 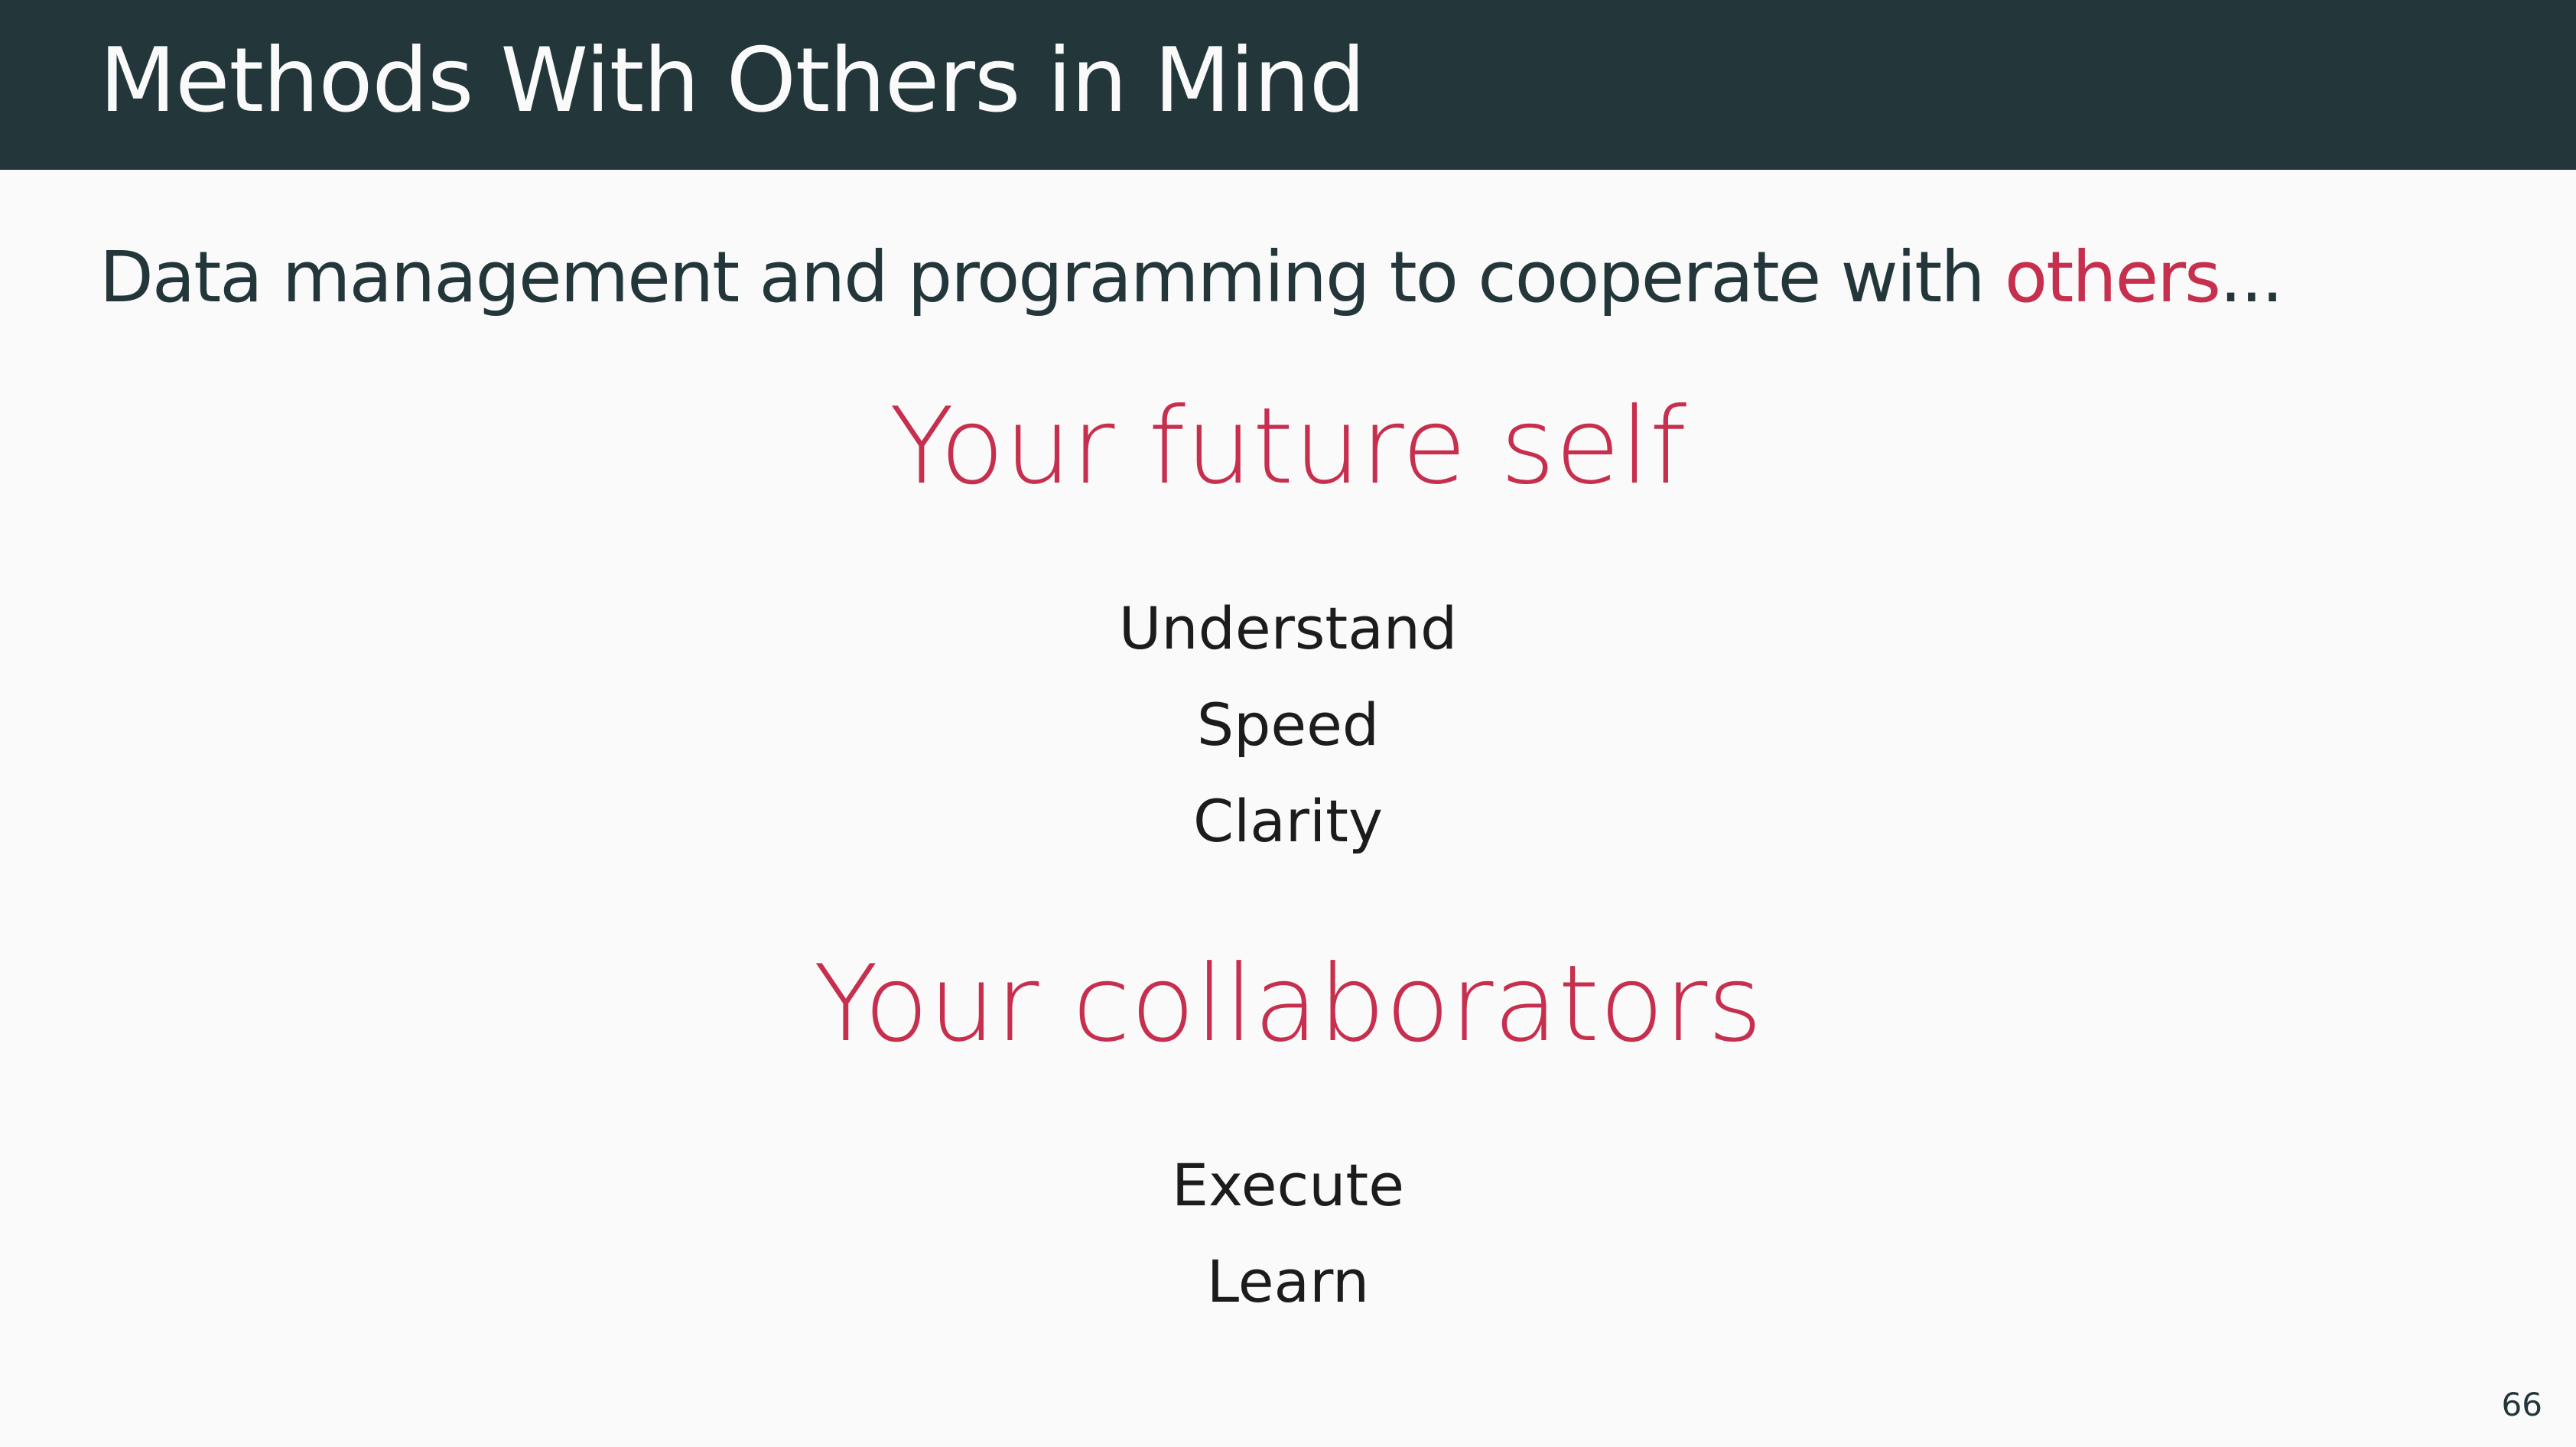 I want to click on page-number: 66, so click(x=2521, y=1404).